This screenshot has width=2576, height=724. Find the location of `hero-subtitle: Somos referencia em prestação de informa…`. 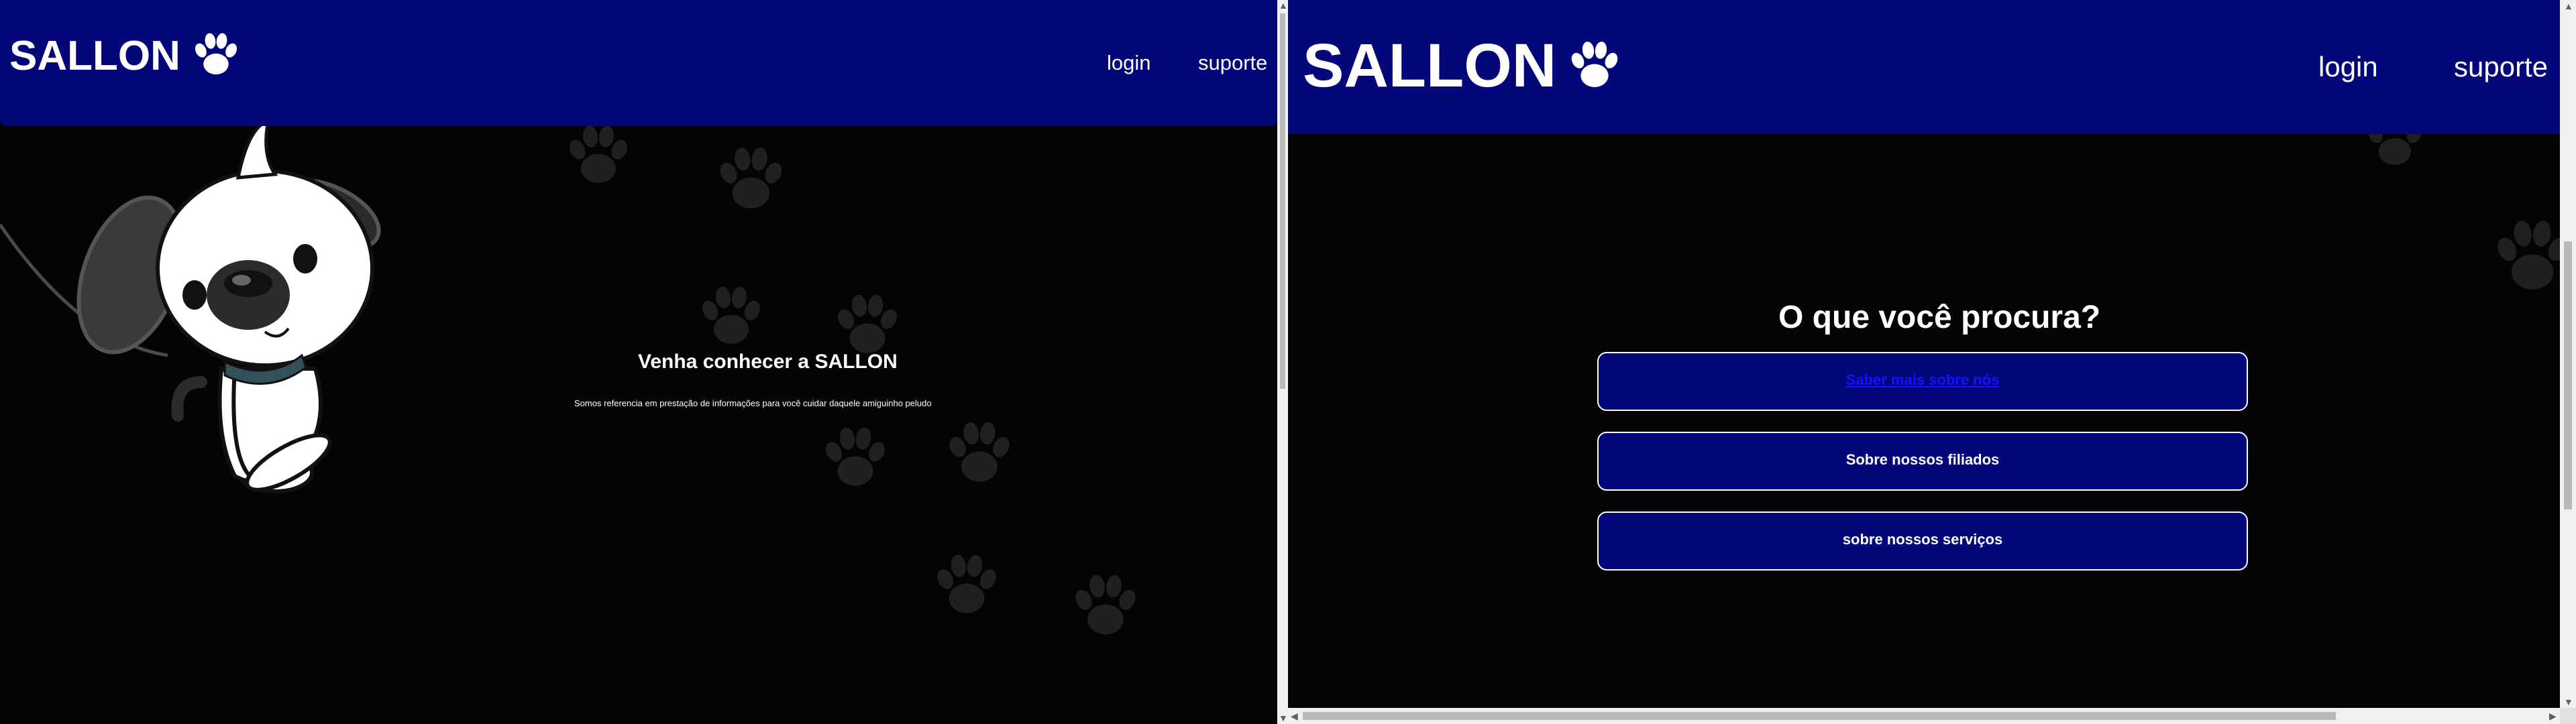

hero-subtitle: Somos referencia em prestação de informa… is located at coordinates (753, 403).